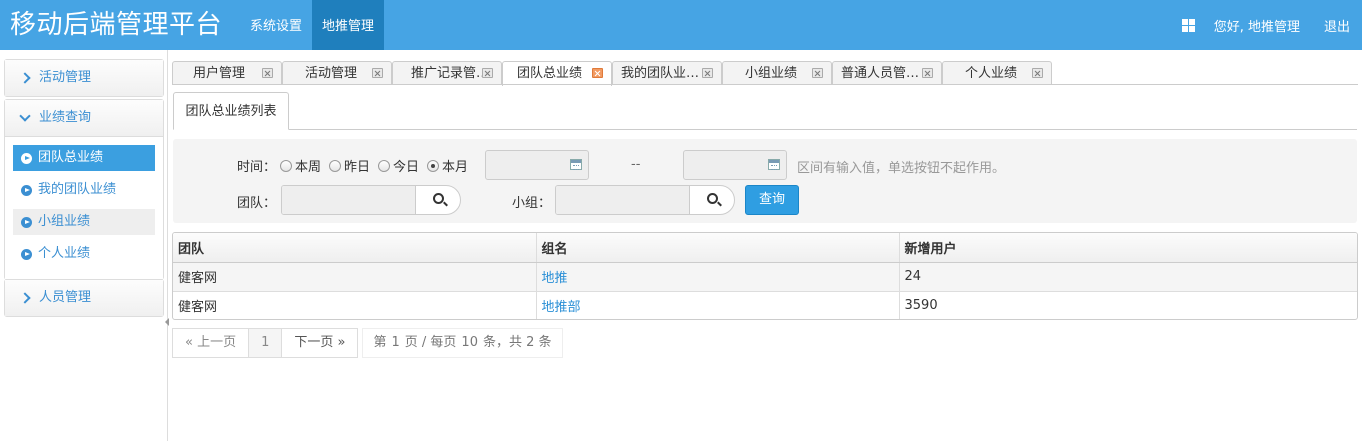 The width and height of the screenshot is (1362, 441). Describe the element at coordinates (1128, 277) in the screenshot. I see `cell-new-users: 24` at that location.